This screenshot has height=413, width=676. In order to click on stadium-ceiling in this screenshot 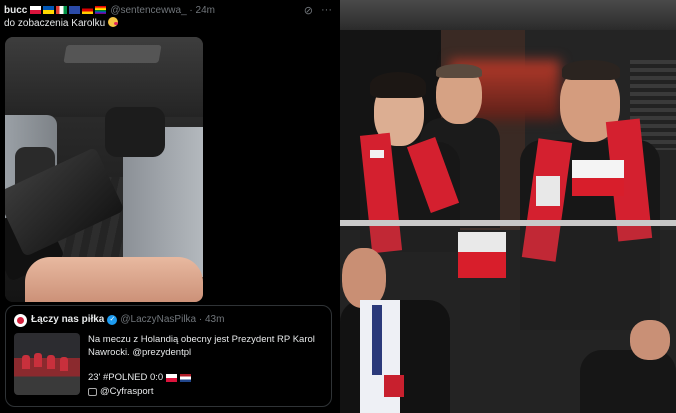, I will do `click(508, 15)`.